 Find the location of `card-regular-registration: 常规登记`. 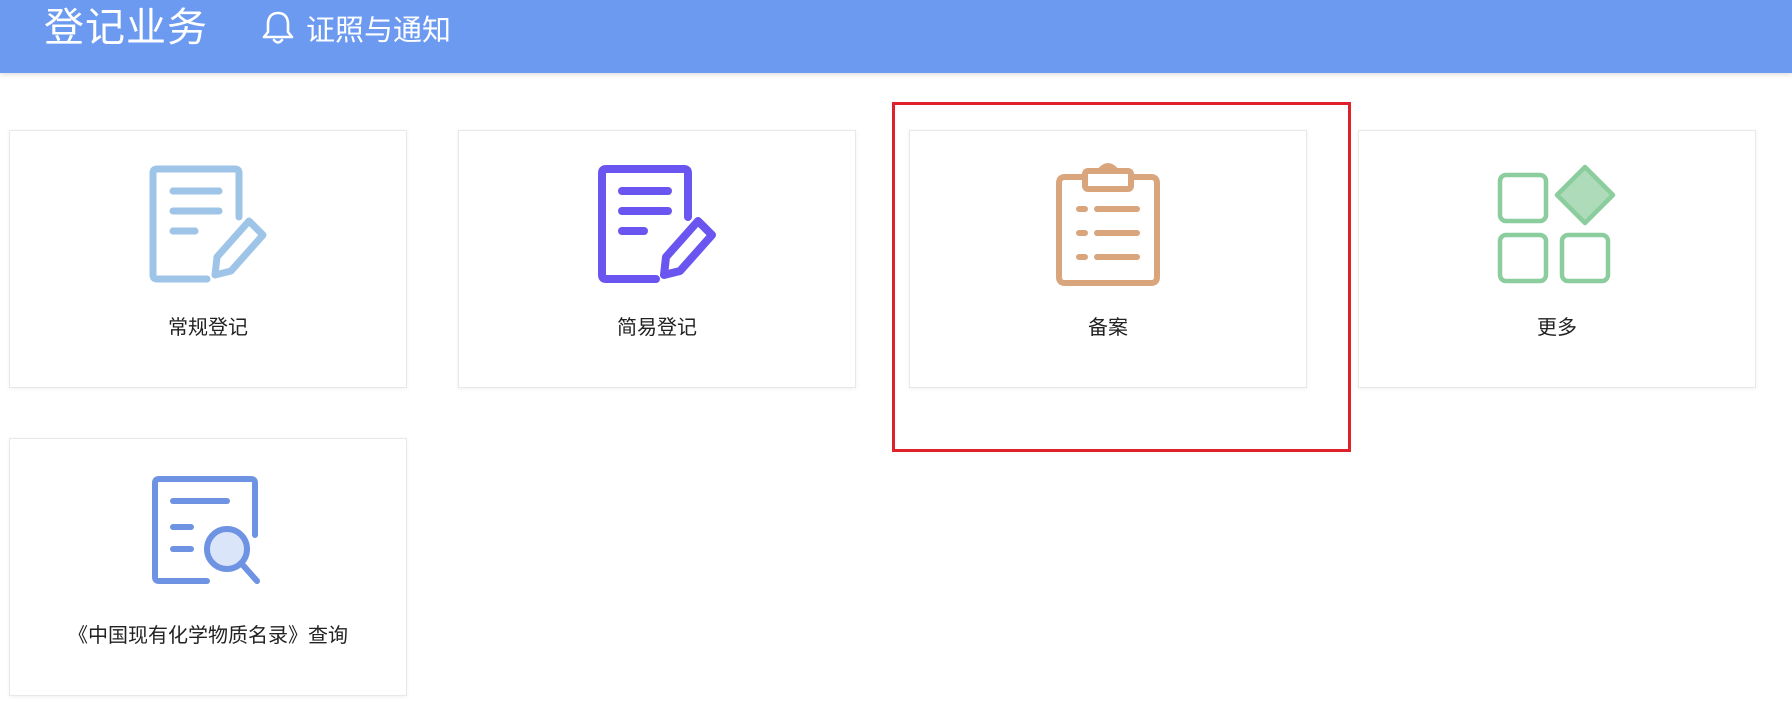

card-regular-registration: 常规登记 is located at coordinates (208, 259).